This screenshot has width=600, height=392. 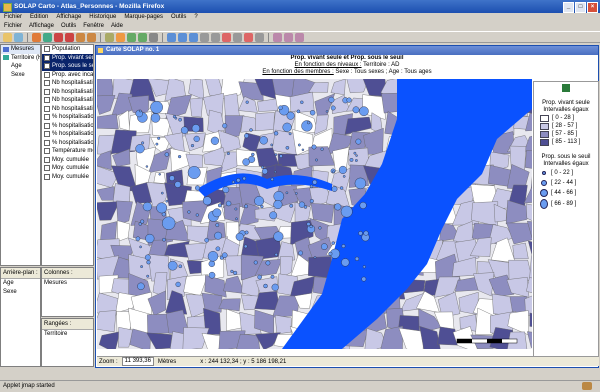 I want to click on app-menu-outils: Outils, so click(x=68, y=26).